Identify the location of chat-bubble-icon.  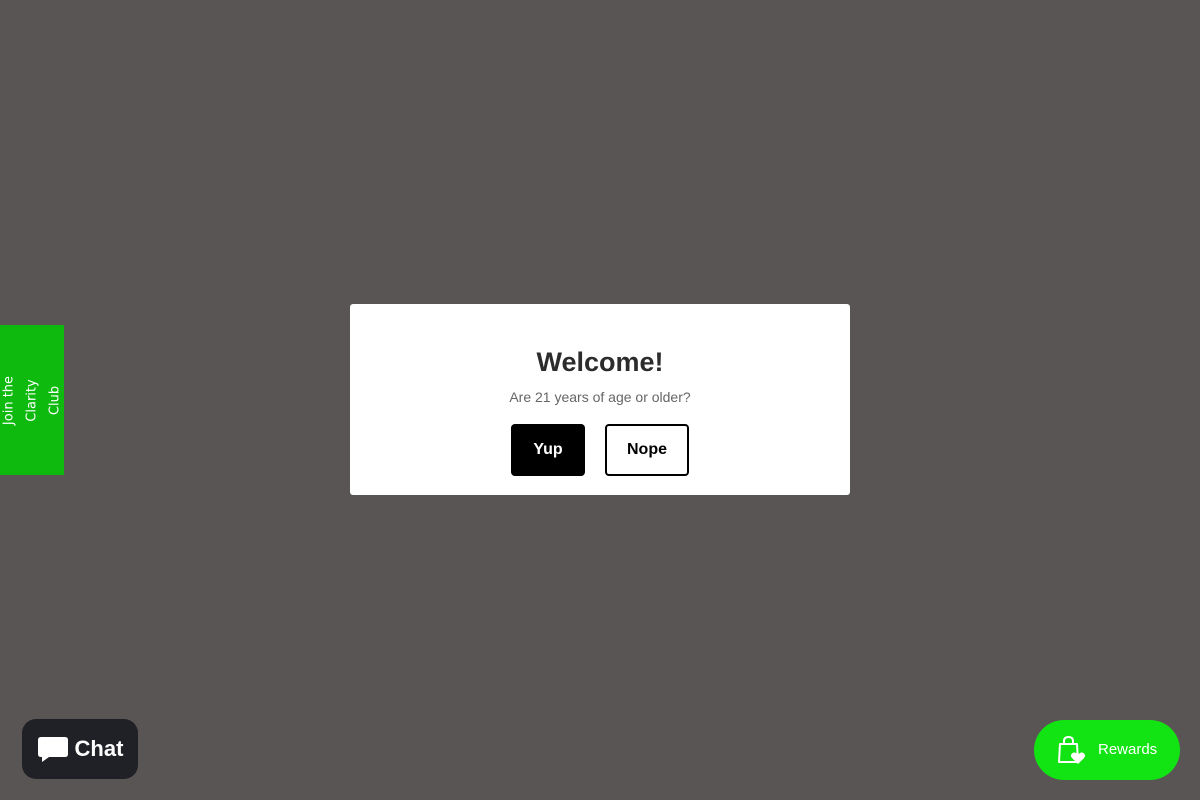
(53, 749).